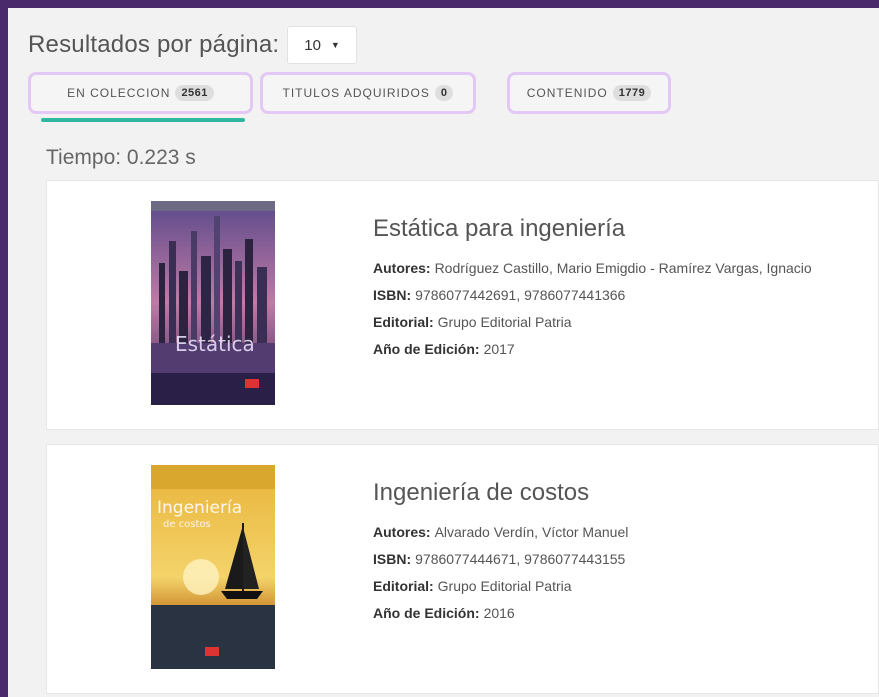  What do you see at coordinates (335, 45) in the screenshot?
I see `caret-down-icon: ▼` at bounding box center [335, 45].